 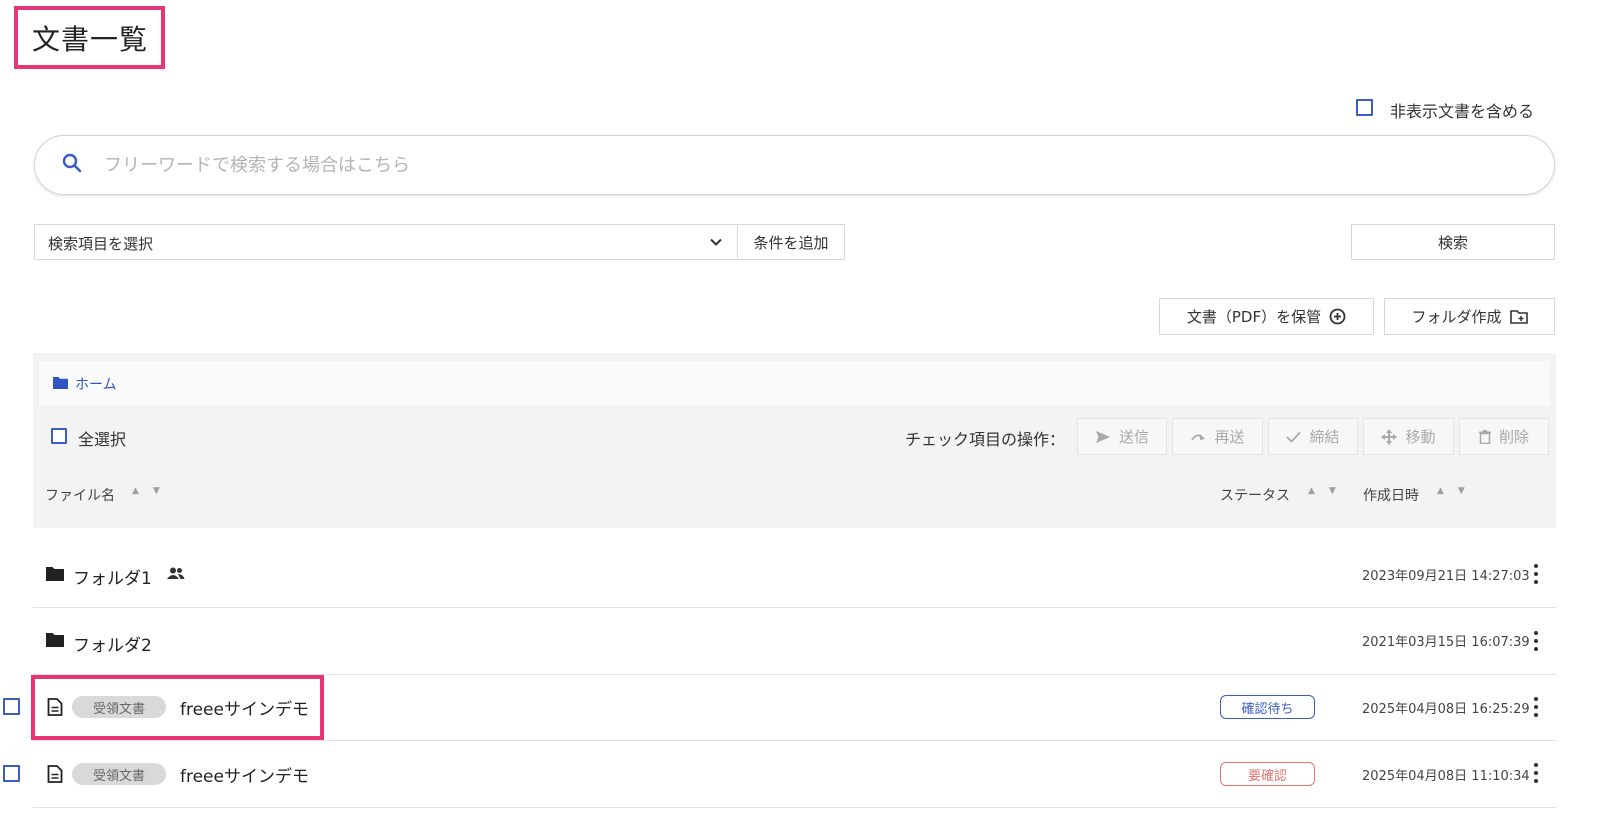 What do you see at coordinates (1456, 317) in the screenshot?
I see `create-folder-label: フォルダ作成` at bounding box center [1456, 317].